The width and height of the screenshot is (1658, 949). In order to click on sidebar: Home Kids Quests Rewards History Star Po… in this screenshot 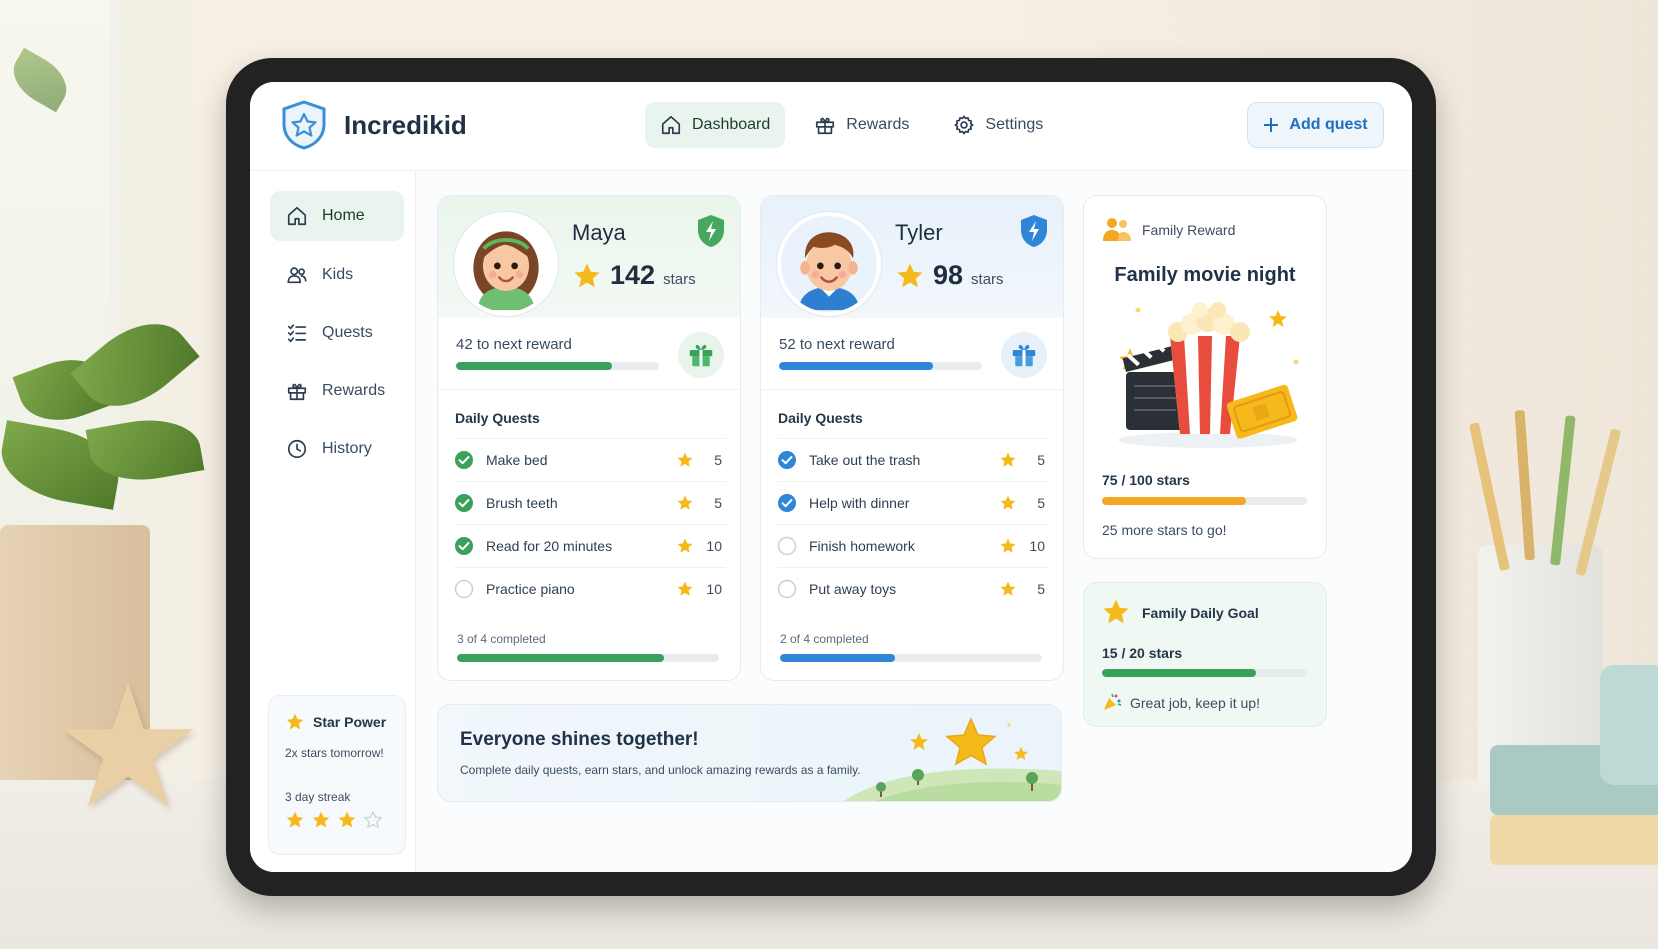, I will do `click(333, 521)`.